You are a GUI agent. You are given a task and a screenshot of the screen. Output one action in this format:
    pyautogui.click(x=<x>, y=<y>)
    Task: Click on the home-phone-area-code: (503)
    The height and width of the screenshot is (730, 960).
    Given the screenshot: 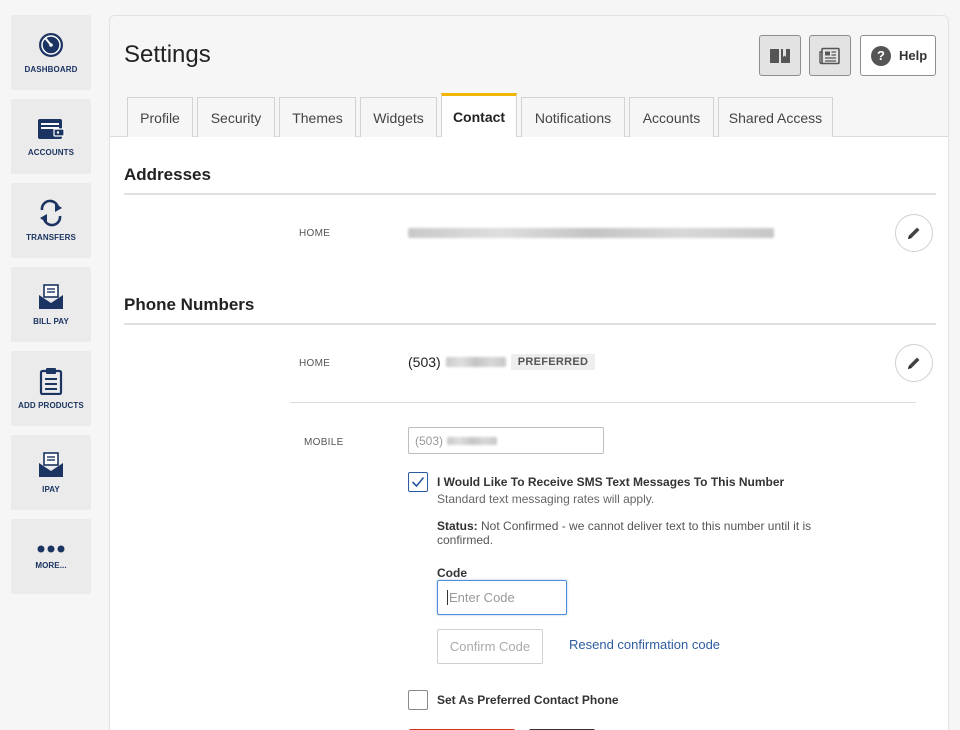 What is the action you would take?
    pyautogui.click(x=424, y=362)
    